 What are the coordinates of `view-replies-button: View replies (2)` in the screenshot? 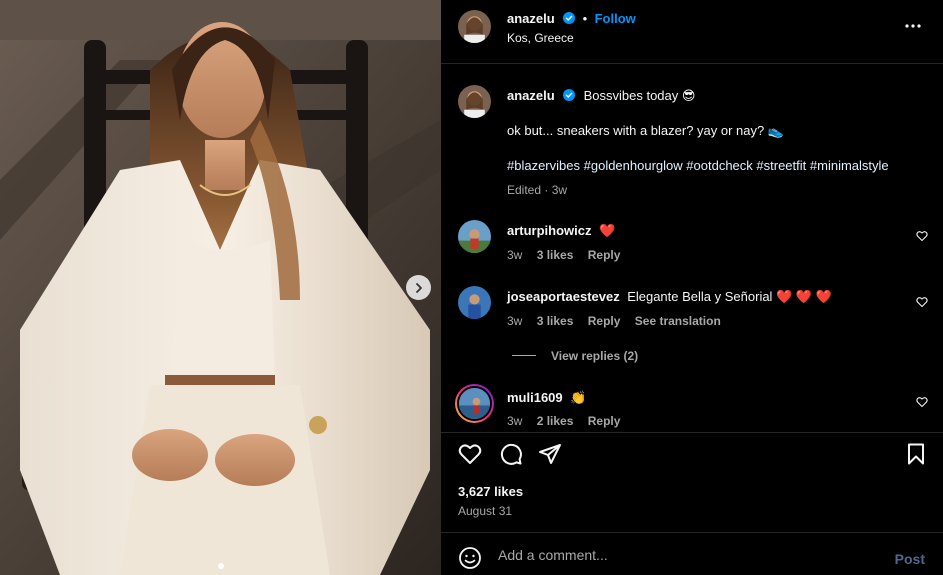 It's located at (575, 356).